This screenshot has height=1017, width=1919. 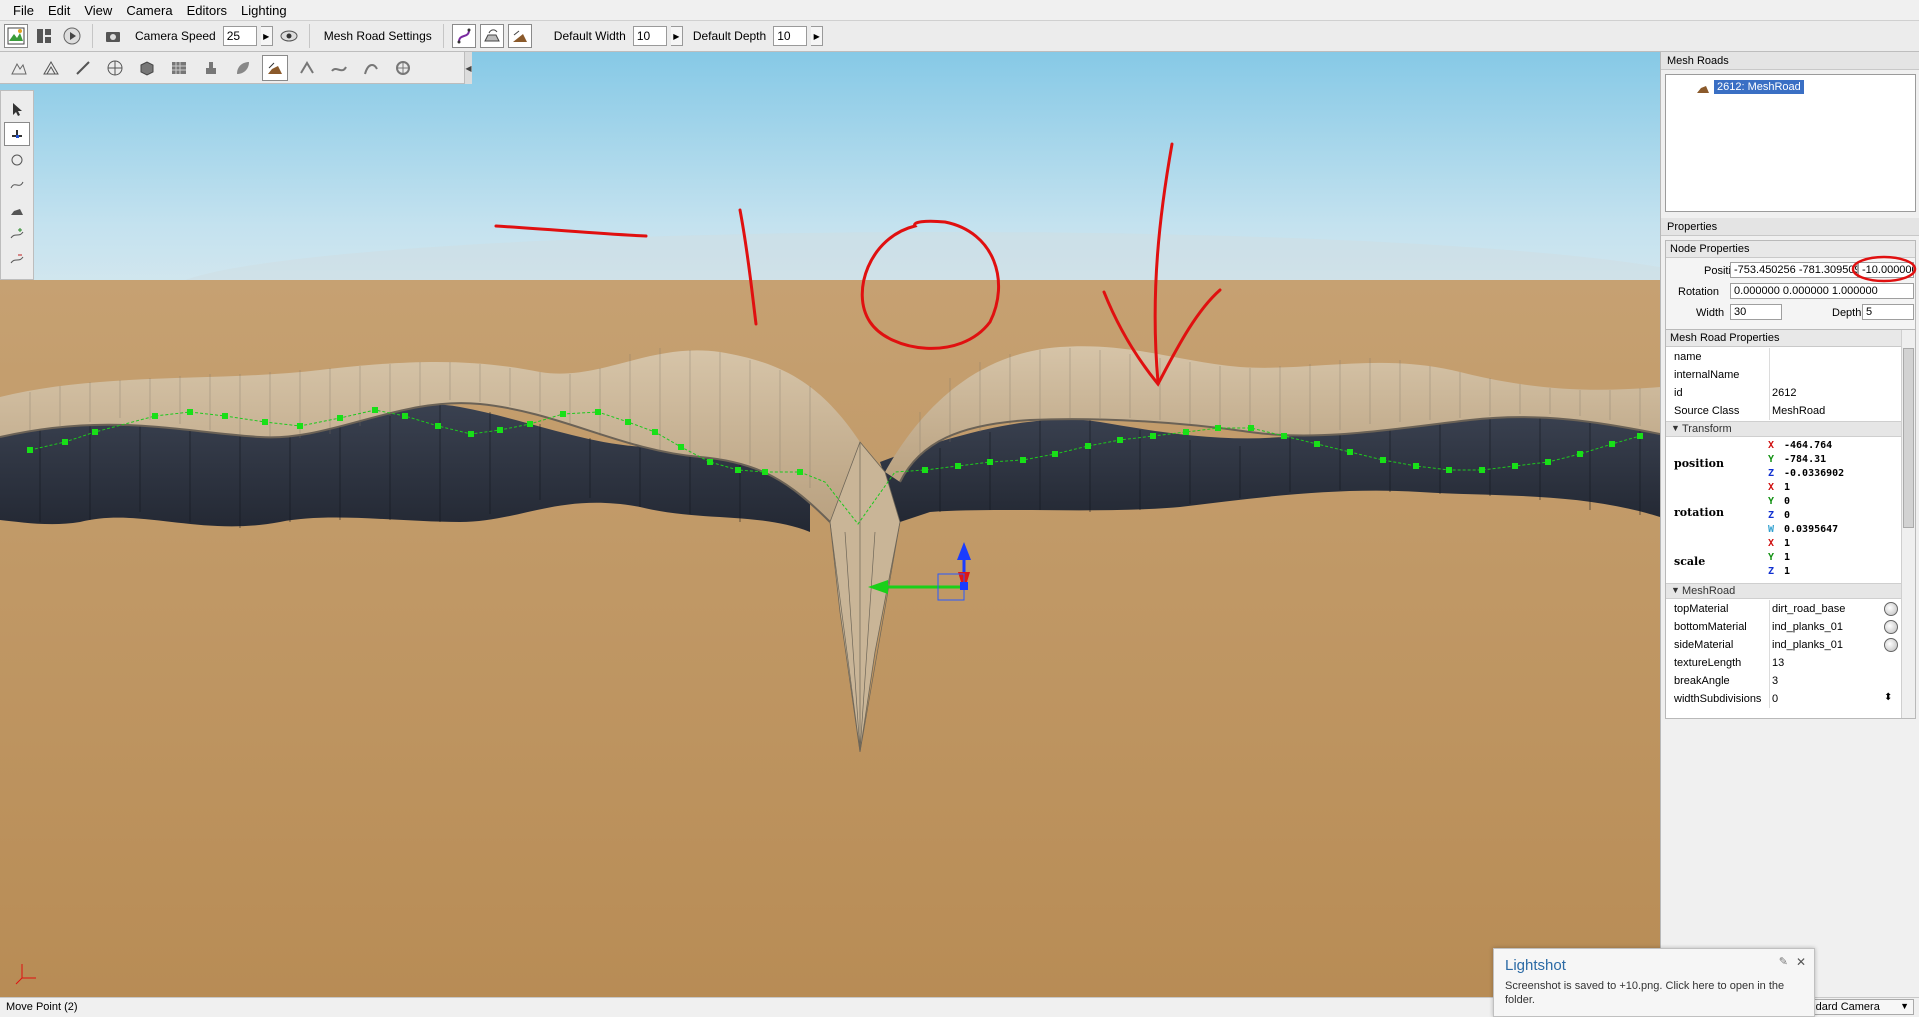 What do you see at coordinates (1811, 529) in the screenshot?
I see `transform-rotation-w: 0.0395647` at bounding box center [1811, 529].